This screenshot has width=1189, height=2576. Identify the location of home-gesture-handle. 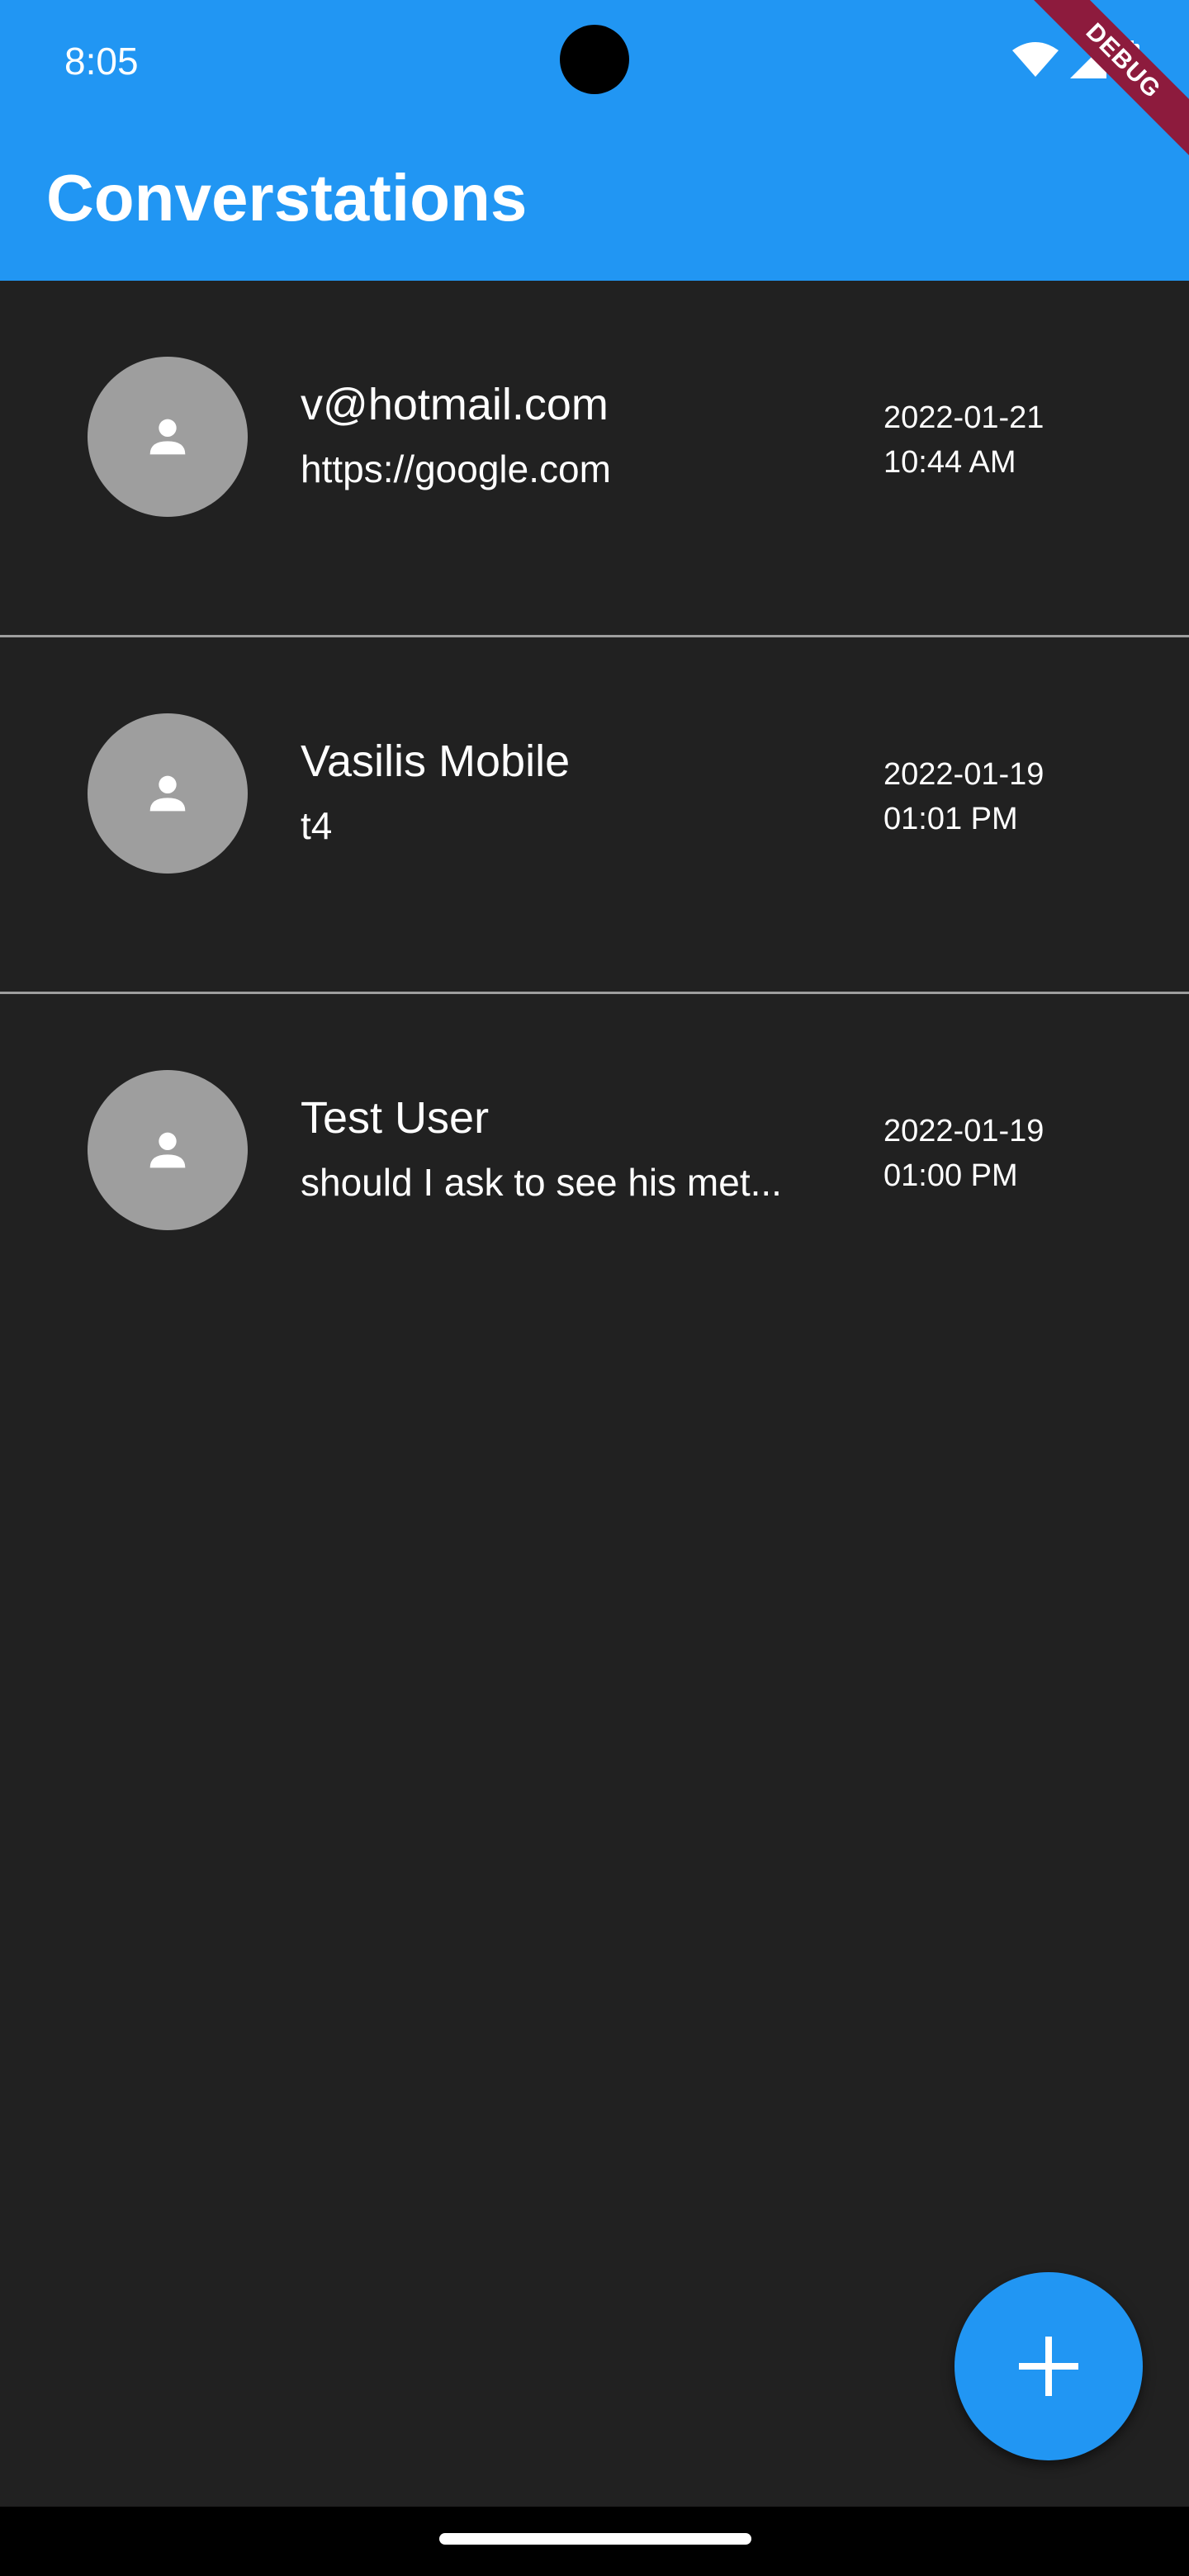
(595, 2539).